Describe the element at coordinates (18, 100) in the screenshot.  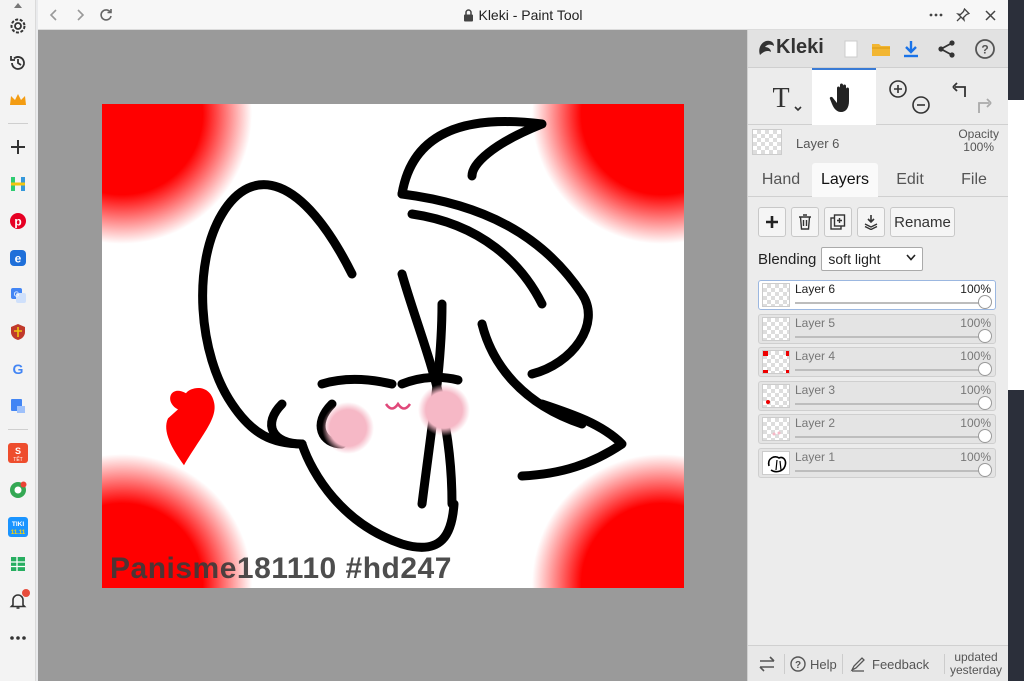
I see `crown-icon` at that location.